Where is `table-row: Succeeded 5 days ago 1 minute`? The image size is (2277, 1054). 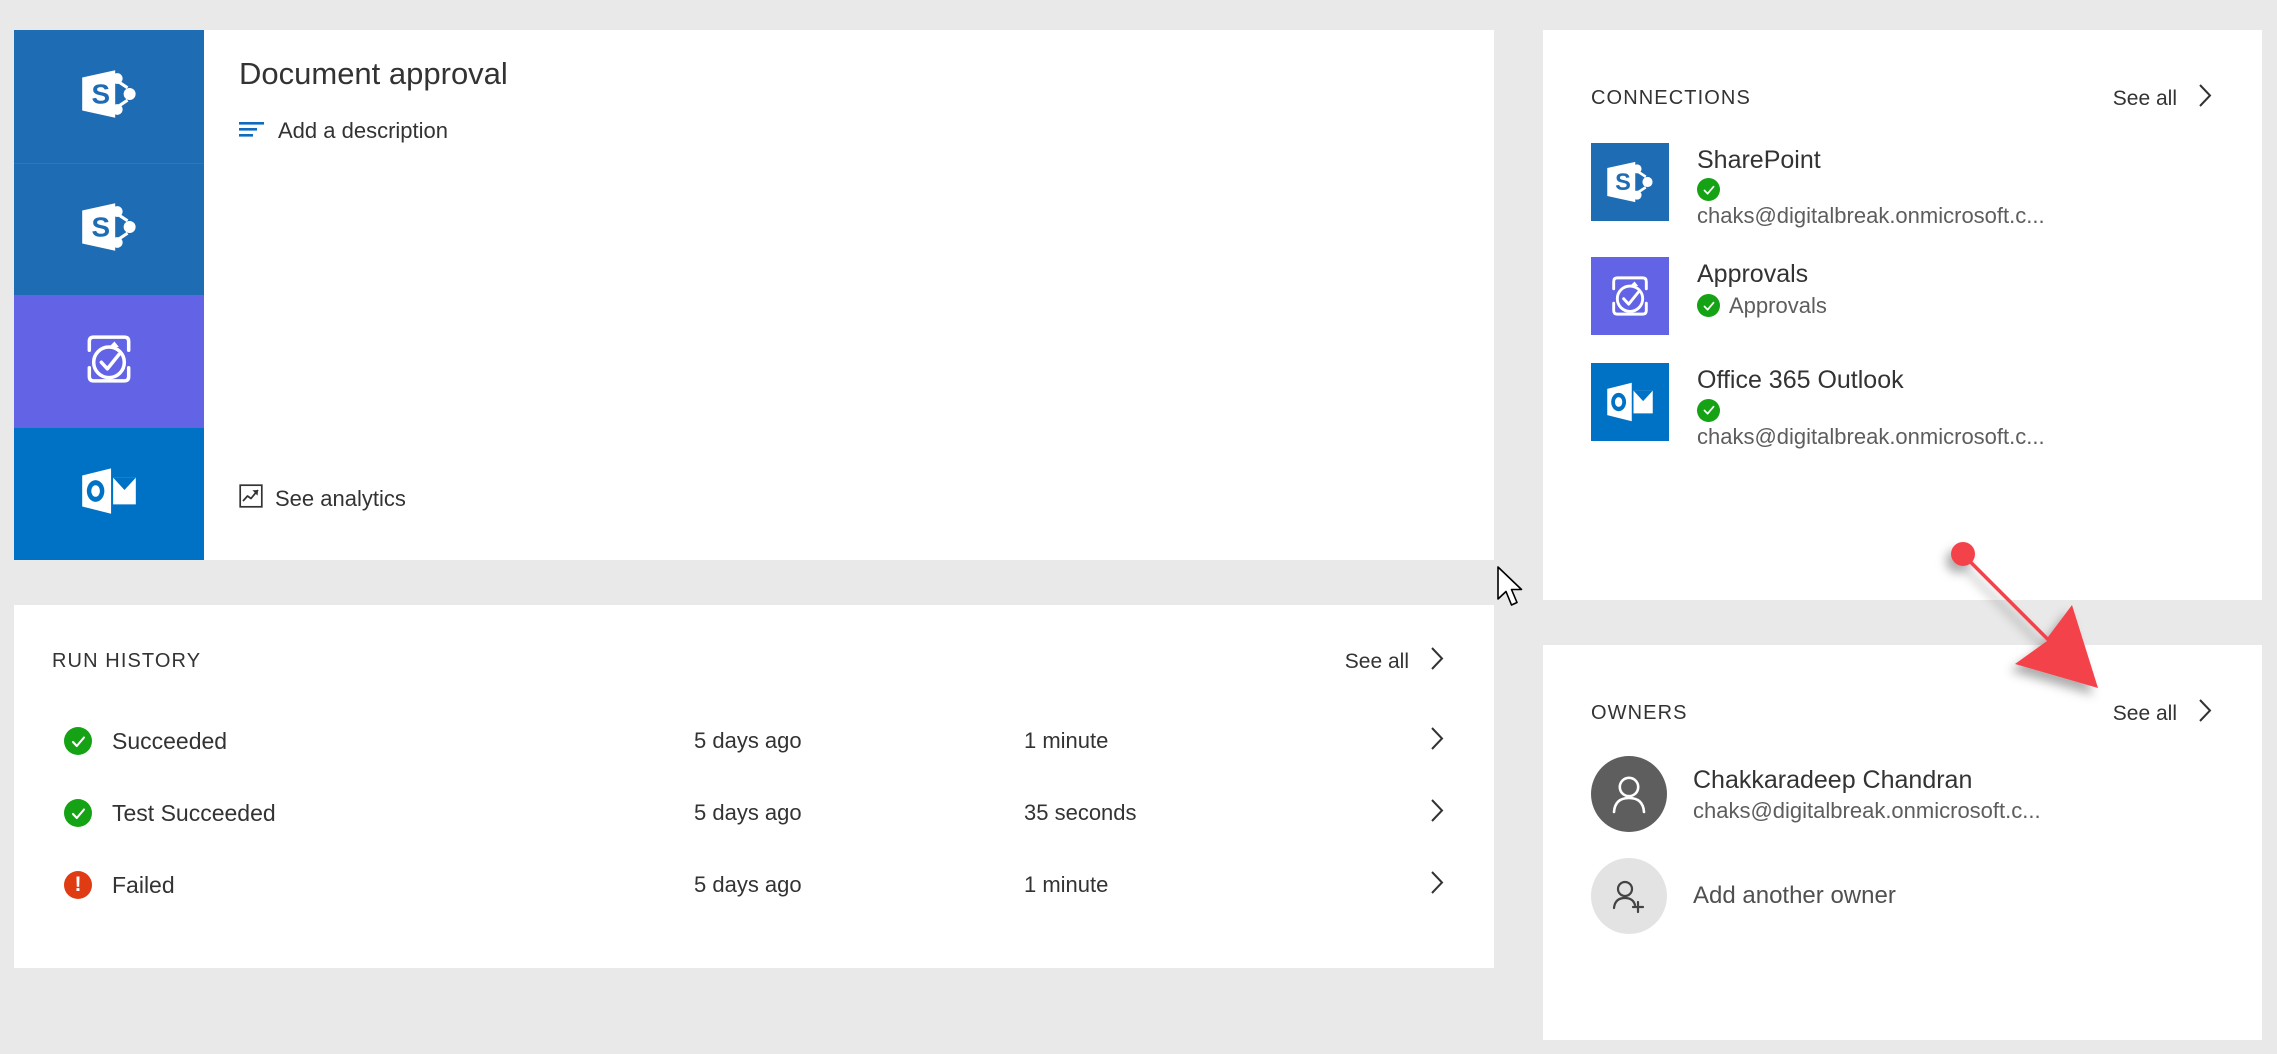
table-row: Succeeded 5 days ago 1 minute is located at coordinates (754, 741).